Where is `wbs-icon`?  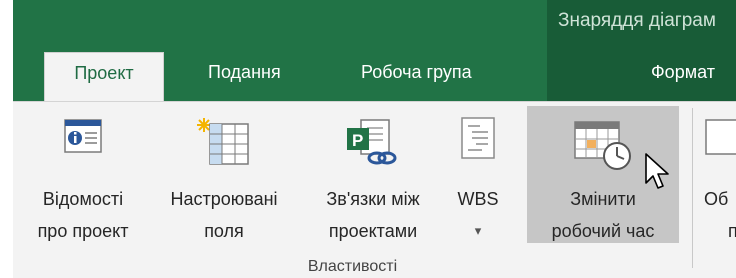
wbs-icon is located at coordinates (478, 138).